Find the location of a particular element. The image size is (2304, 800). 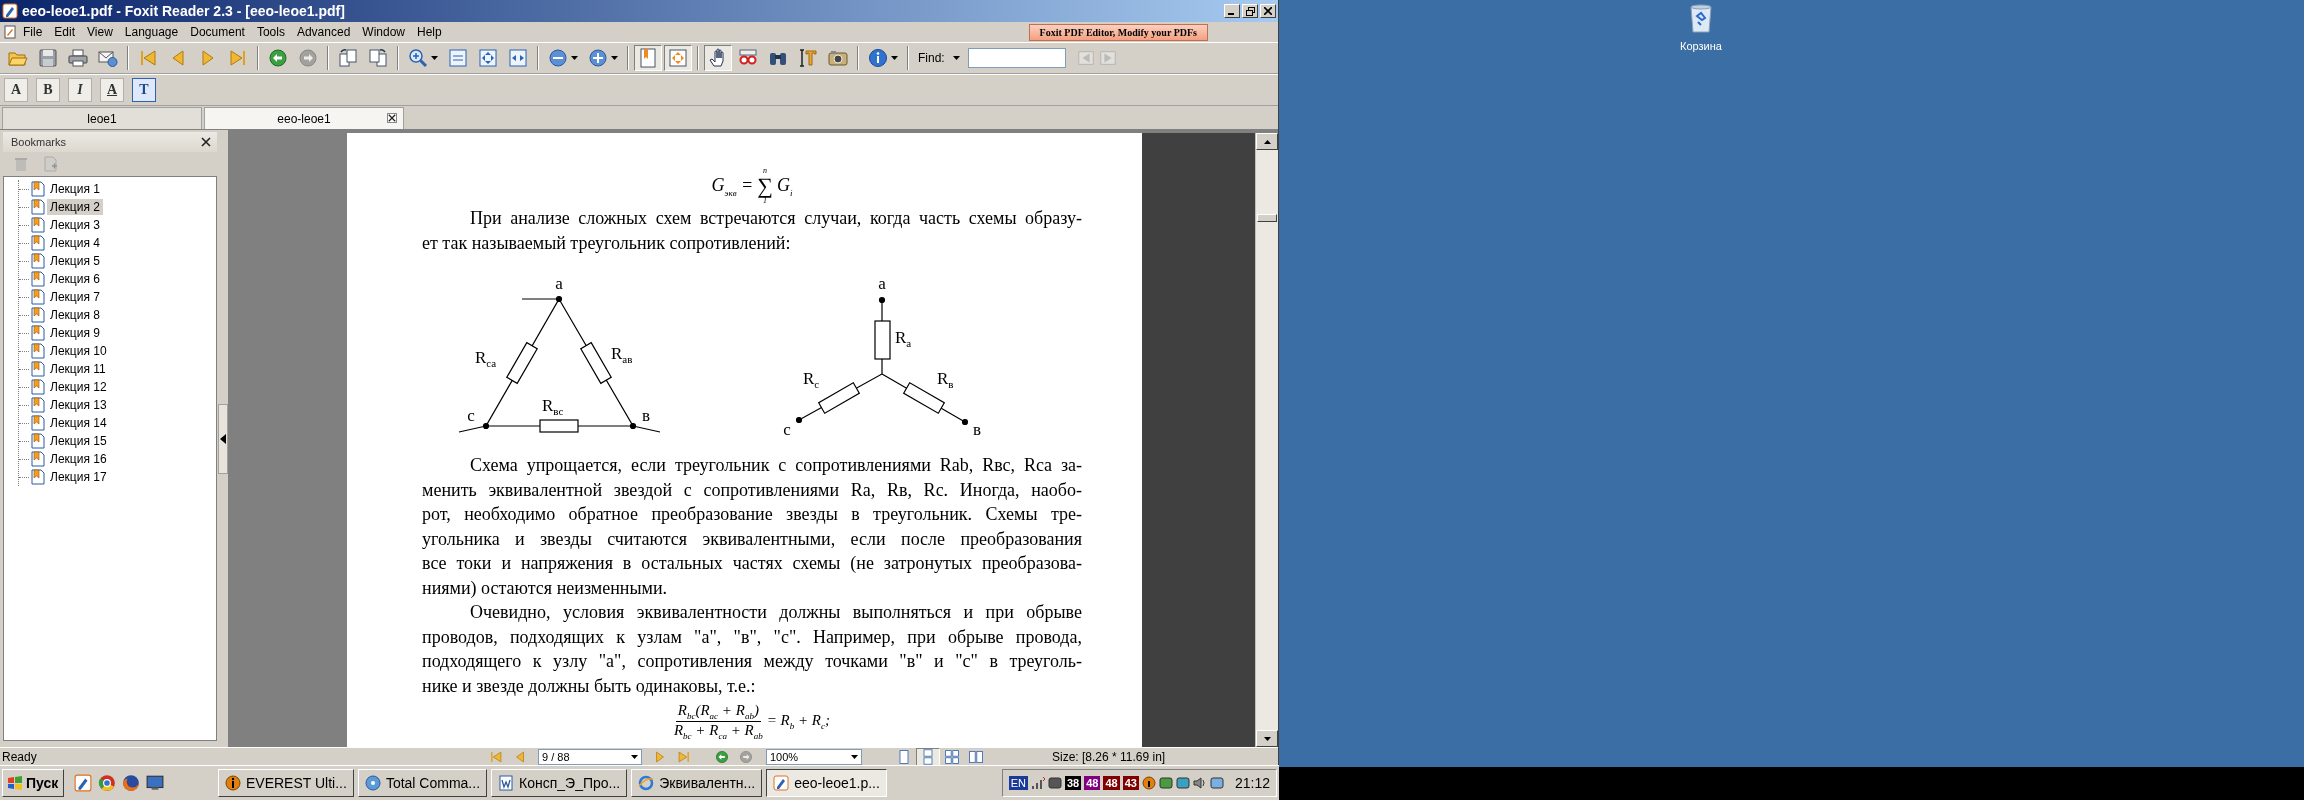

bookmark-item: Лекция 7 is located at coordinates (75, 297).